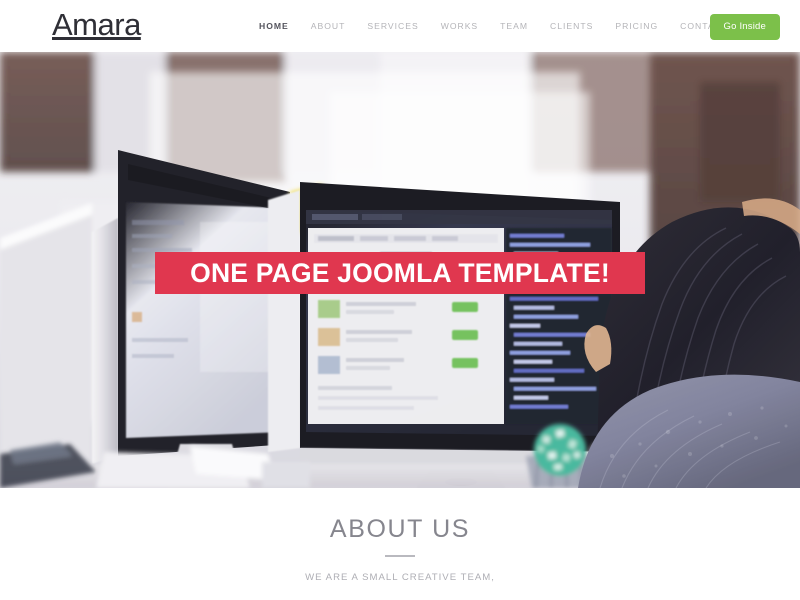 Image resolution: width=800 pixels, height=600 pixels. Describe the element at coordinates (400, 556) in the screenshot. I see `about-divider` at that location.